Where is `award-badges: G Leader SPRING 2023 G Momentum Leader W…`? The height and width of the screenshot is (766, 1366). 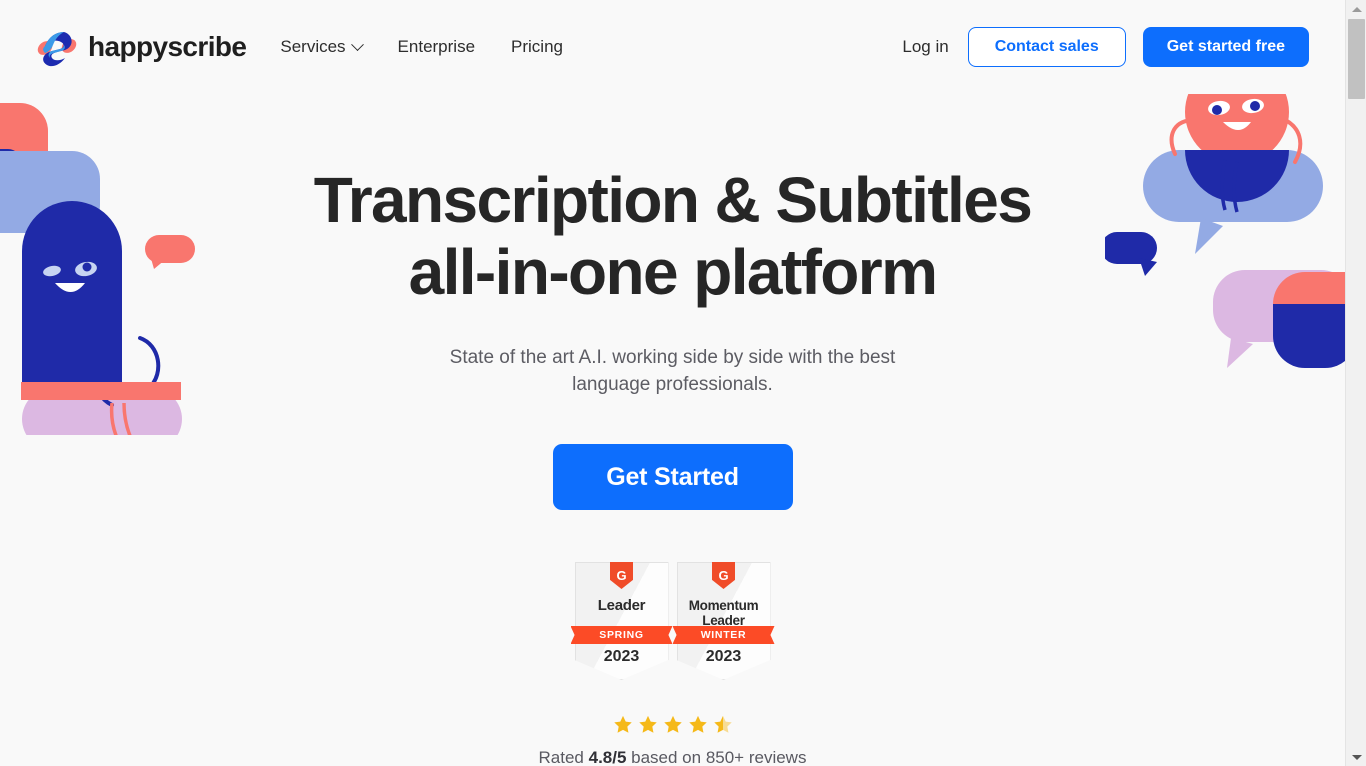
award-badges: G Leader SPRING 2023 G Momentum Leader W… is located at coordinates (673, 621).